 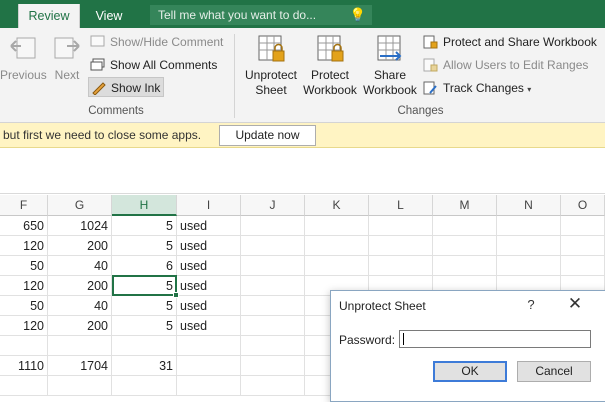 I want to click on show-ink-label: Show Ink, so click(x=136, y=88).